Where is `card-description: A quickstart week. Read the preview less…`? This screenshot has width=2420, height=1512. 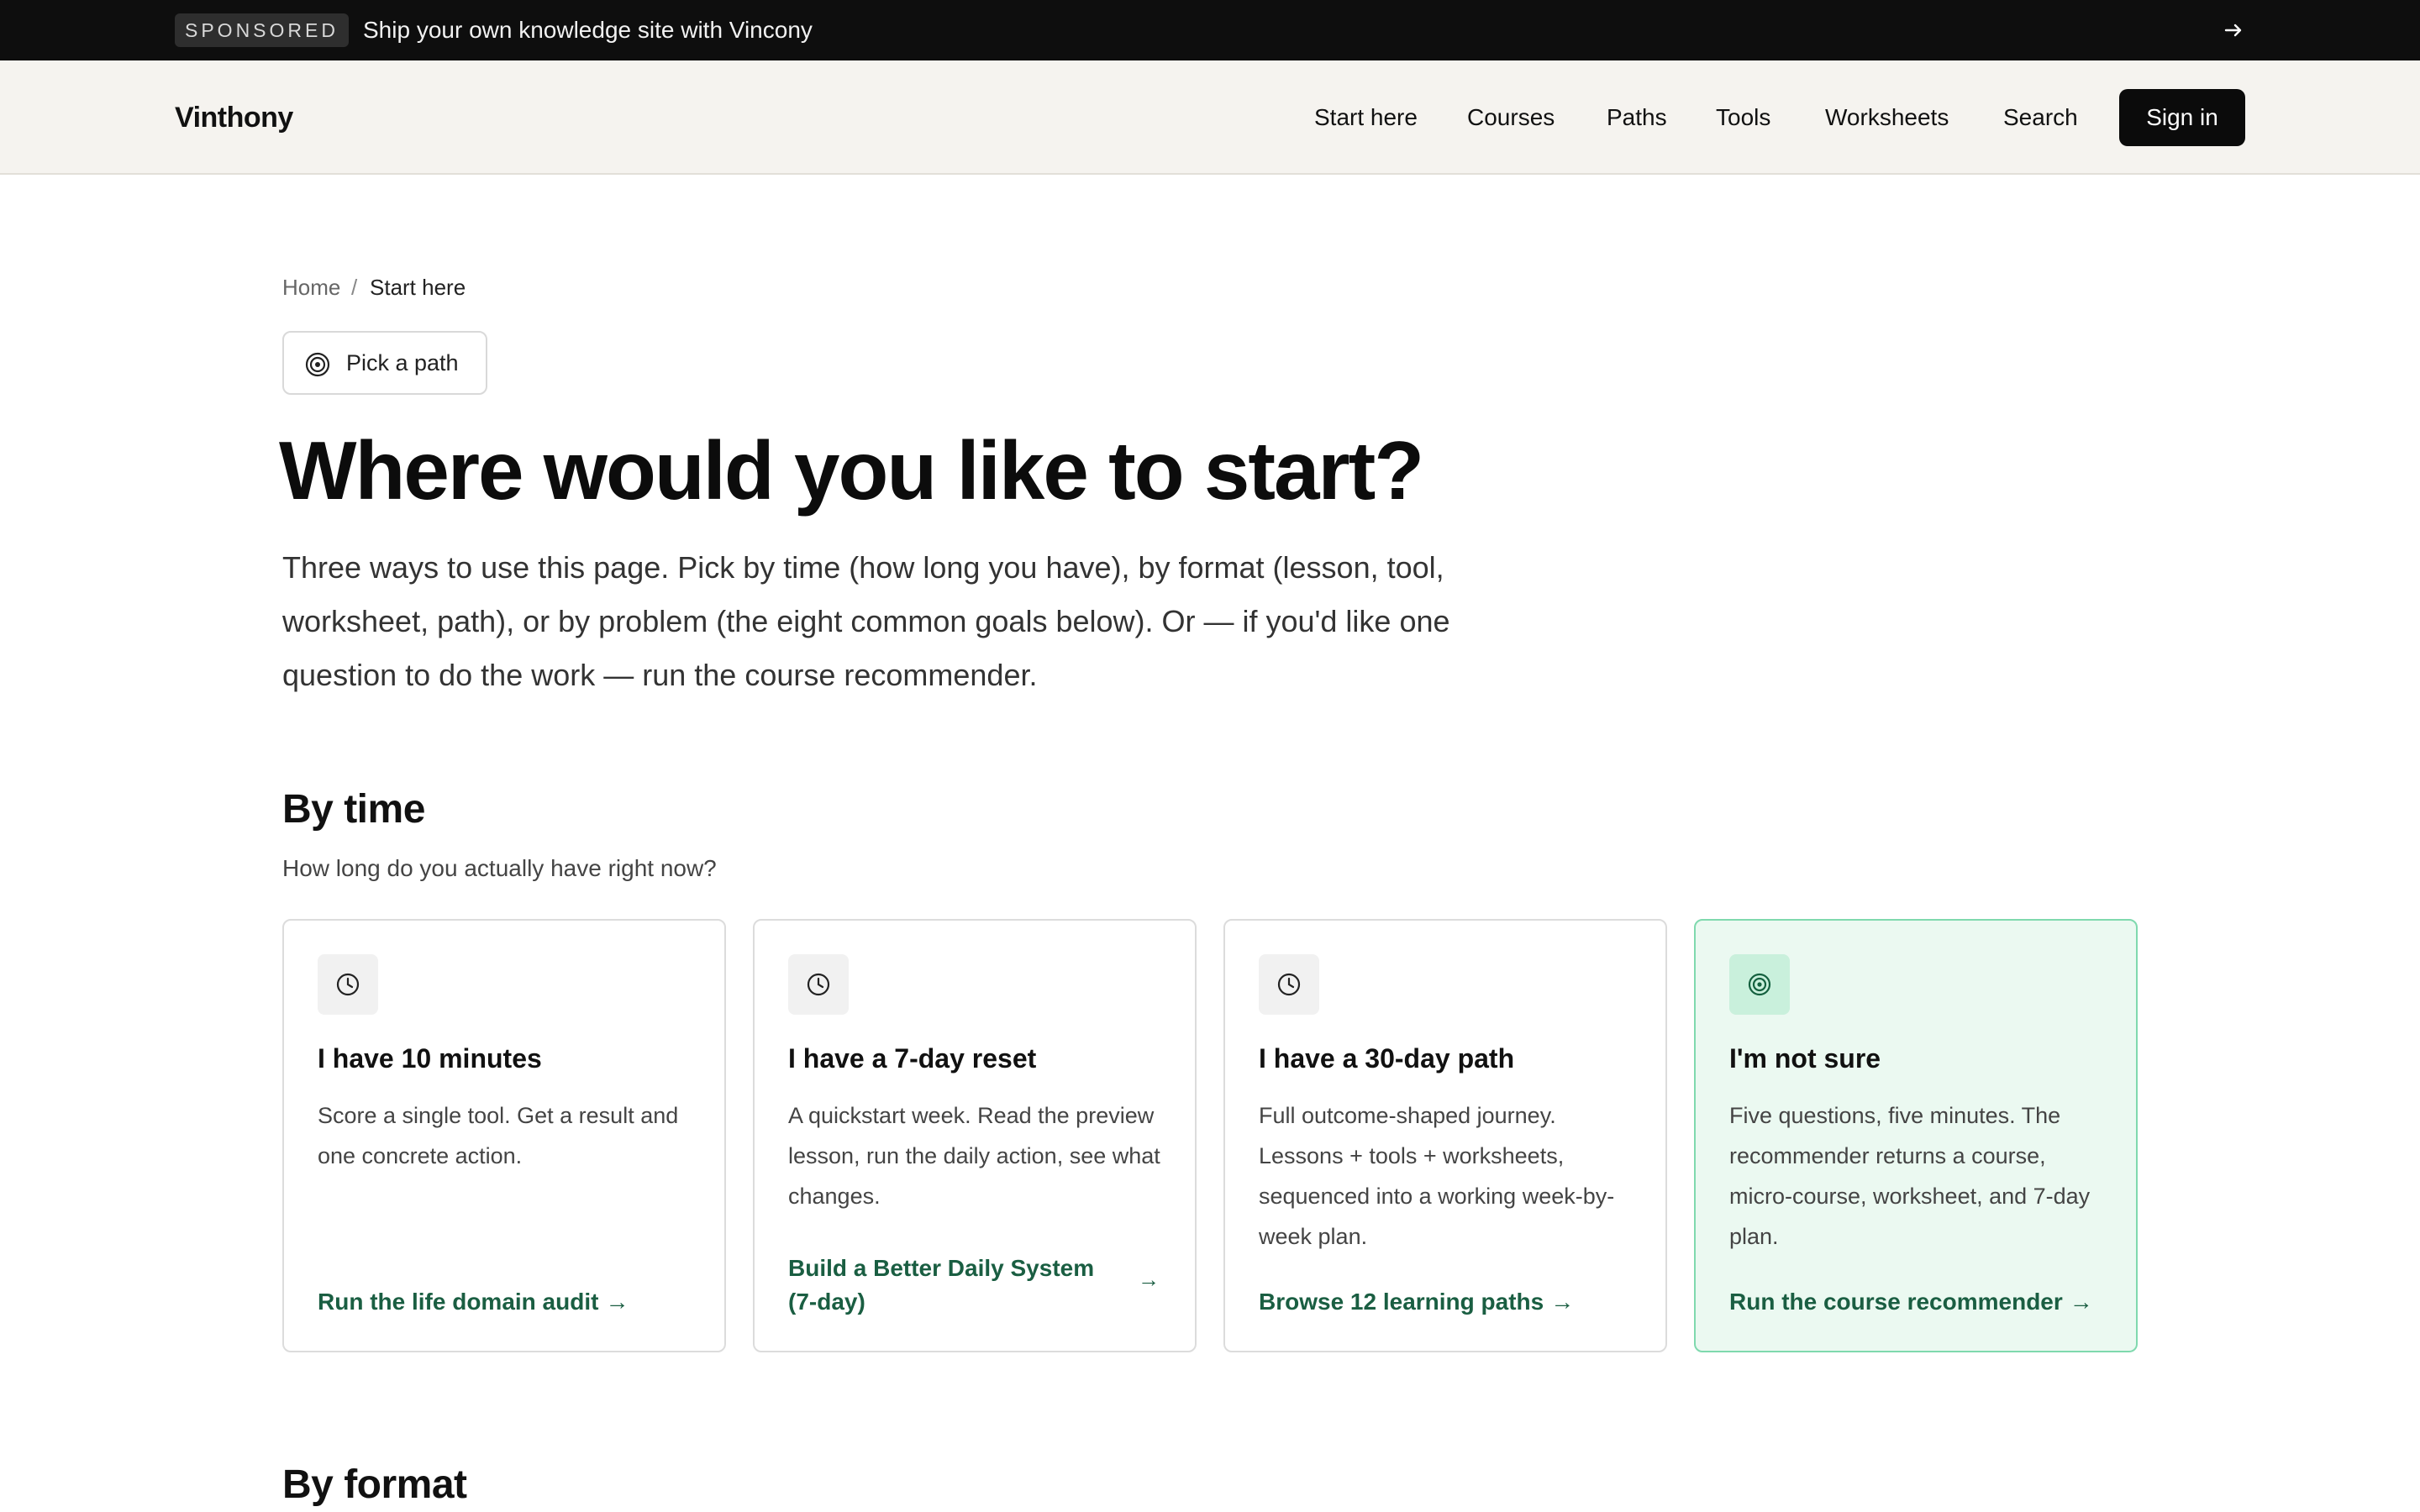
card-description: A quickstart week. Read the preview less… is located at coordinates (974, 1156).